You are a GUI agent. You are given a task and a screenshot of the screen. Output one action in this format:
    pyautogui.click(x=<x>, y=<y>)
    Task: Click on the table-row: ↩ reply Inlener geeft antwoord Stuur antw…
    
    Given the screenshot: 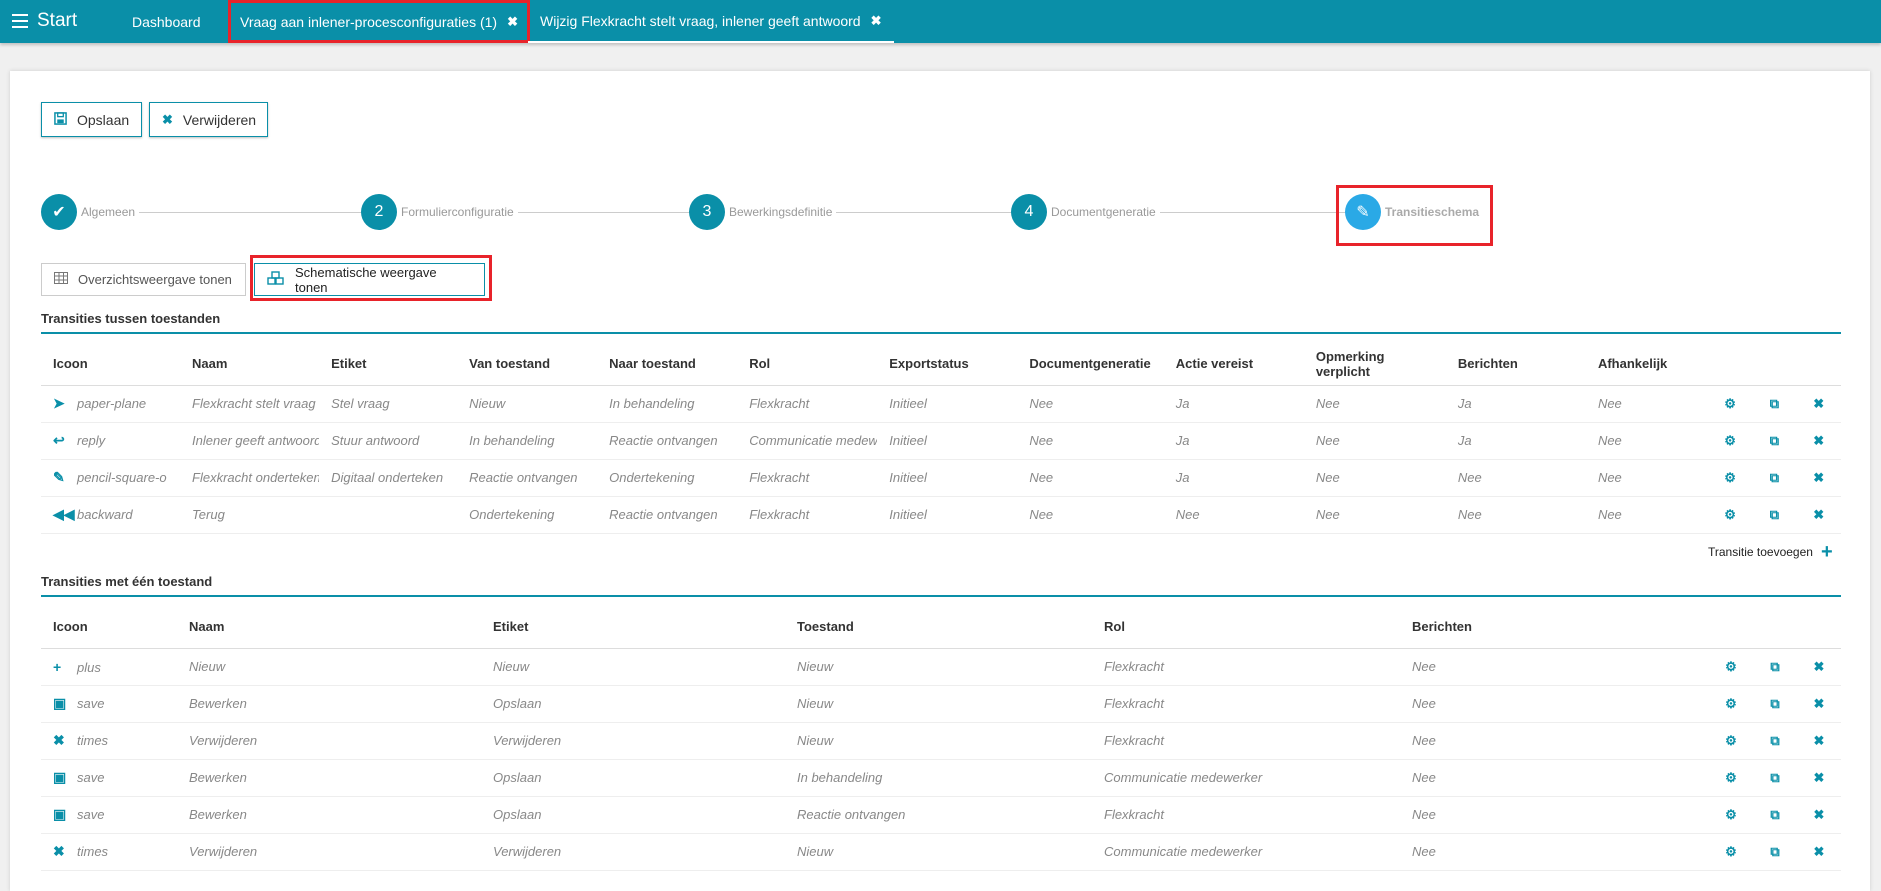 What is the action you would take?
    pyautogui.click(x=941, y=441)
    